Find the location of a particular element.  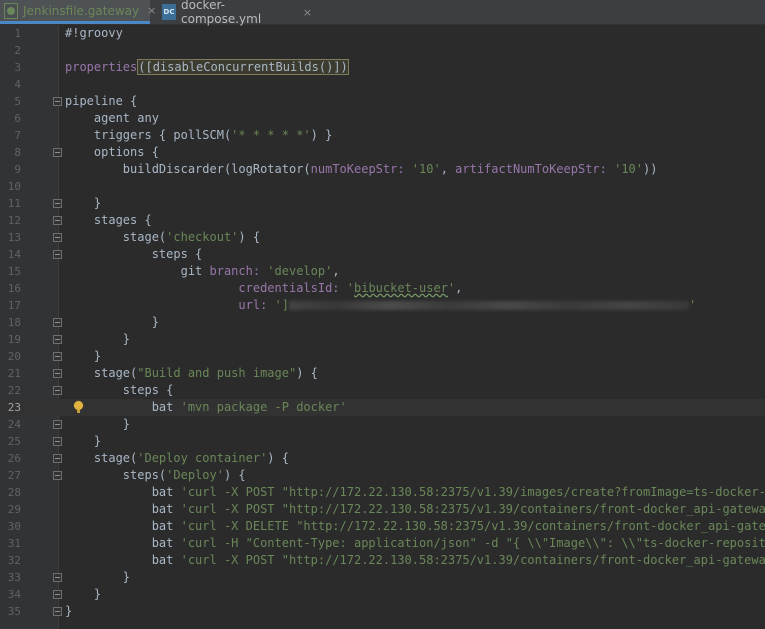

code-text: #!groovy is located at coordinates (94, 33).